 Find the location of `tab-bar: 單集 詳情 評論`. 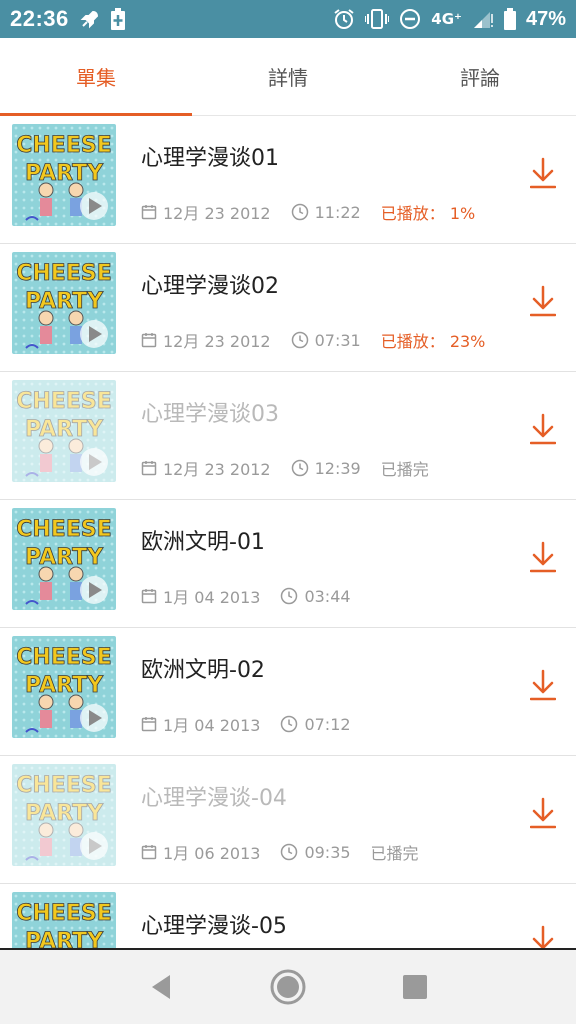

tab-bar: 單集 詳情 評論 is located at coordinates (288, 77).